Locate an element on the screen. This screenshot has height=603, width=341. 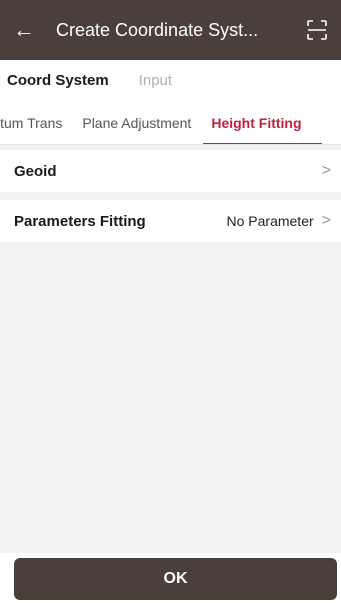
back-arrow-icon: ← is located at coordinates (24, 30).